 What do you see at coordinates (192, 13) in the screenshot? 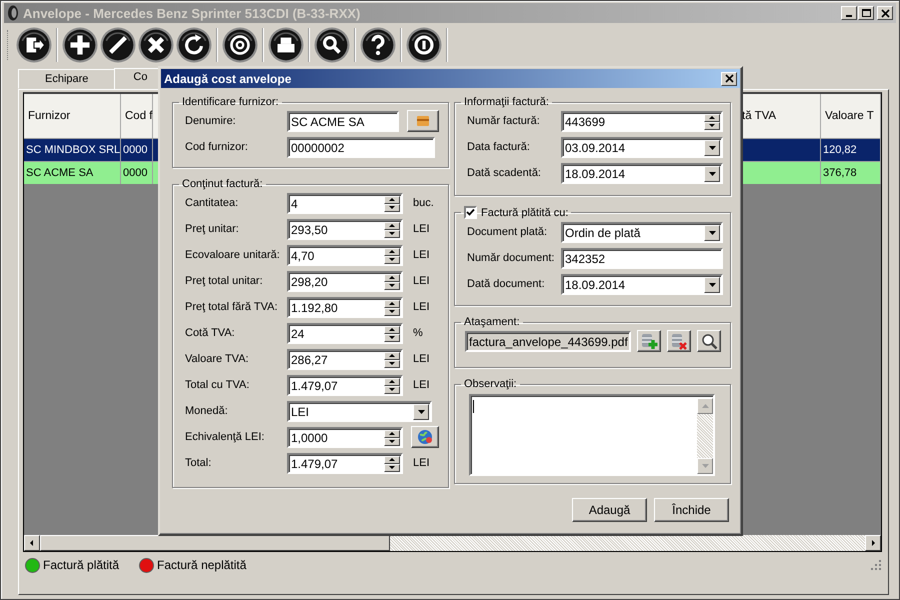
I see `window-title: Anvelope - Mercedes Benz Sprinter 513CDI (B-33-RXX)` at bounding box center [192, 13].